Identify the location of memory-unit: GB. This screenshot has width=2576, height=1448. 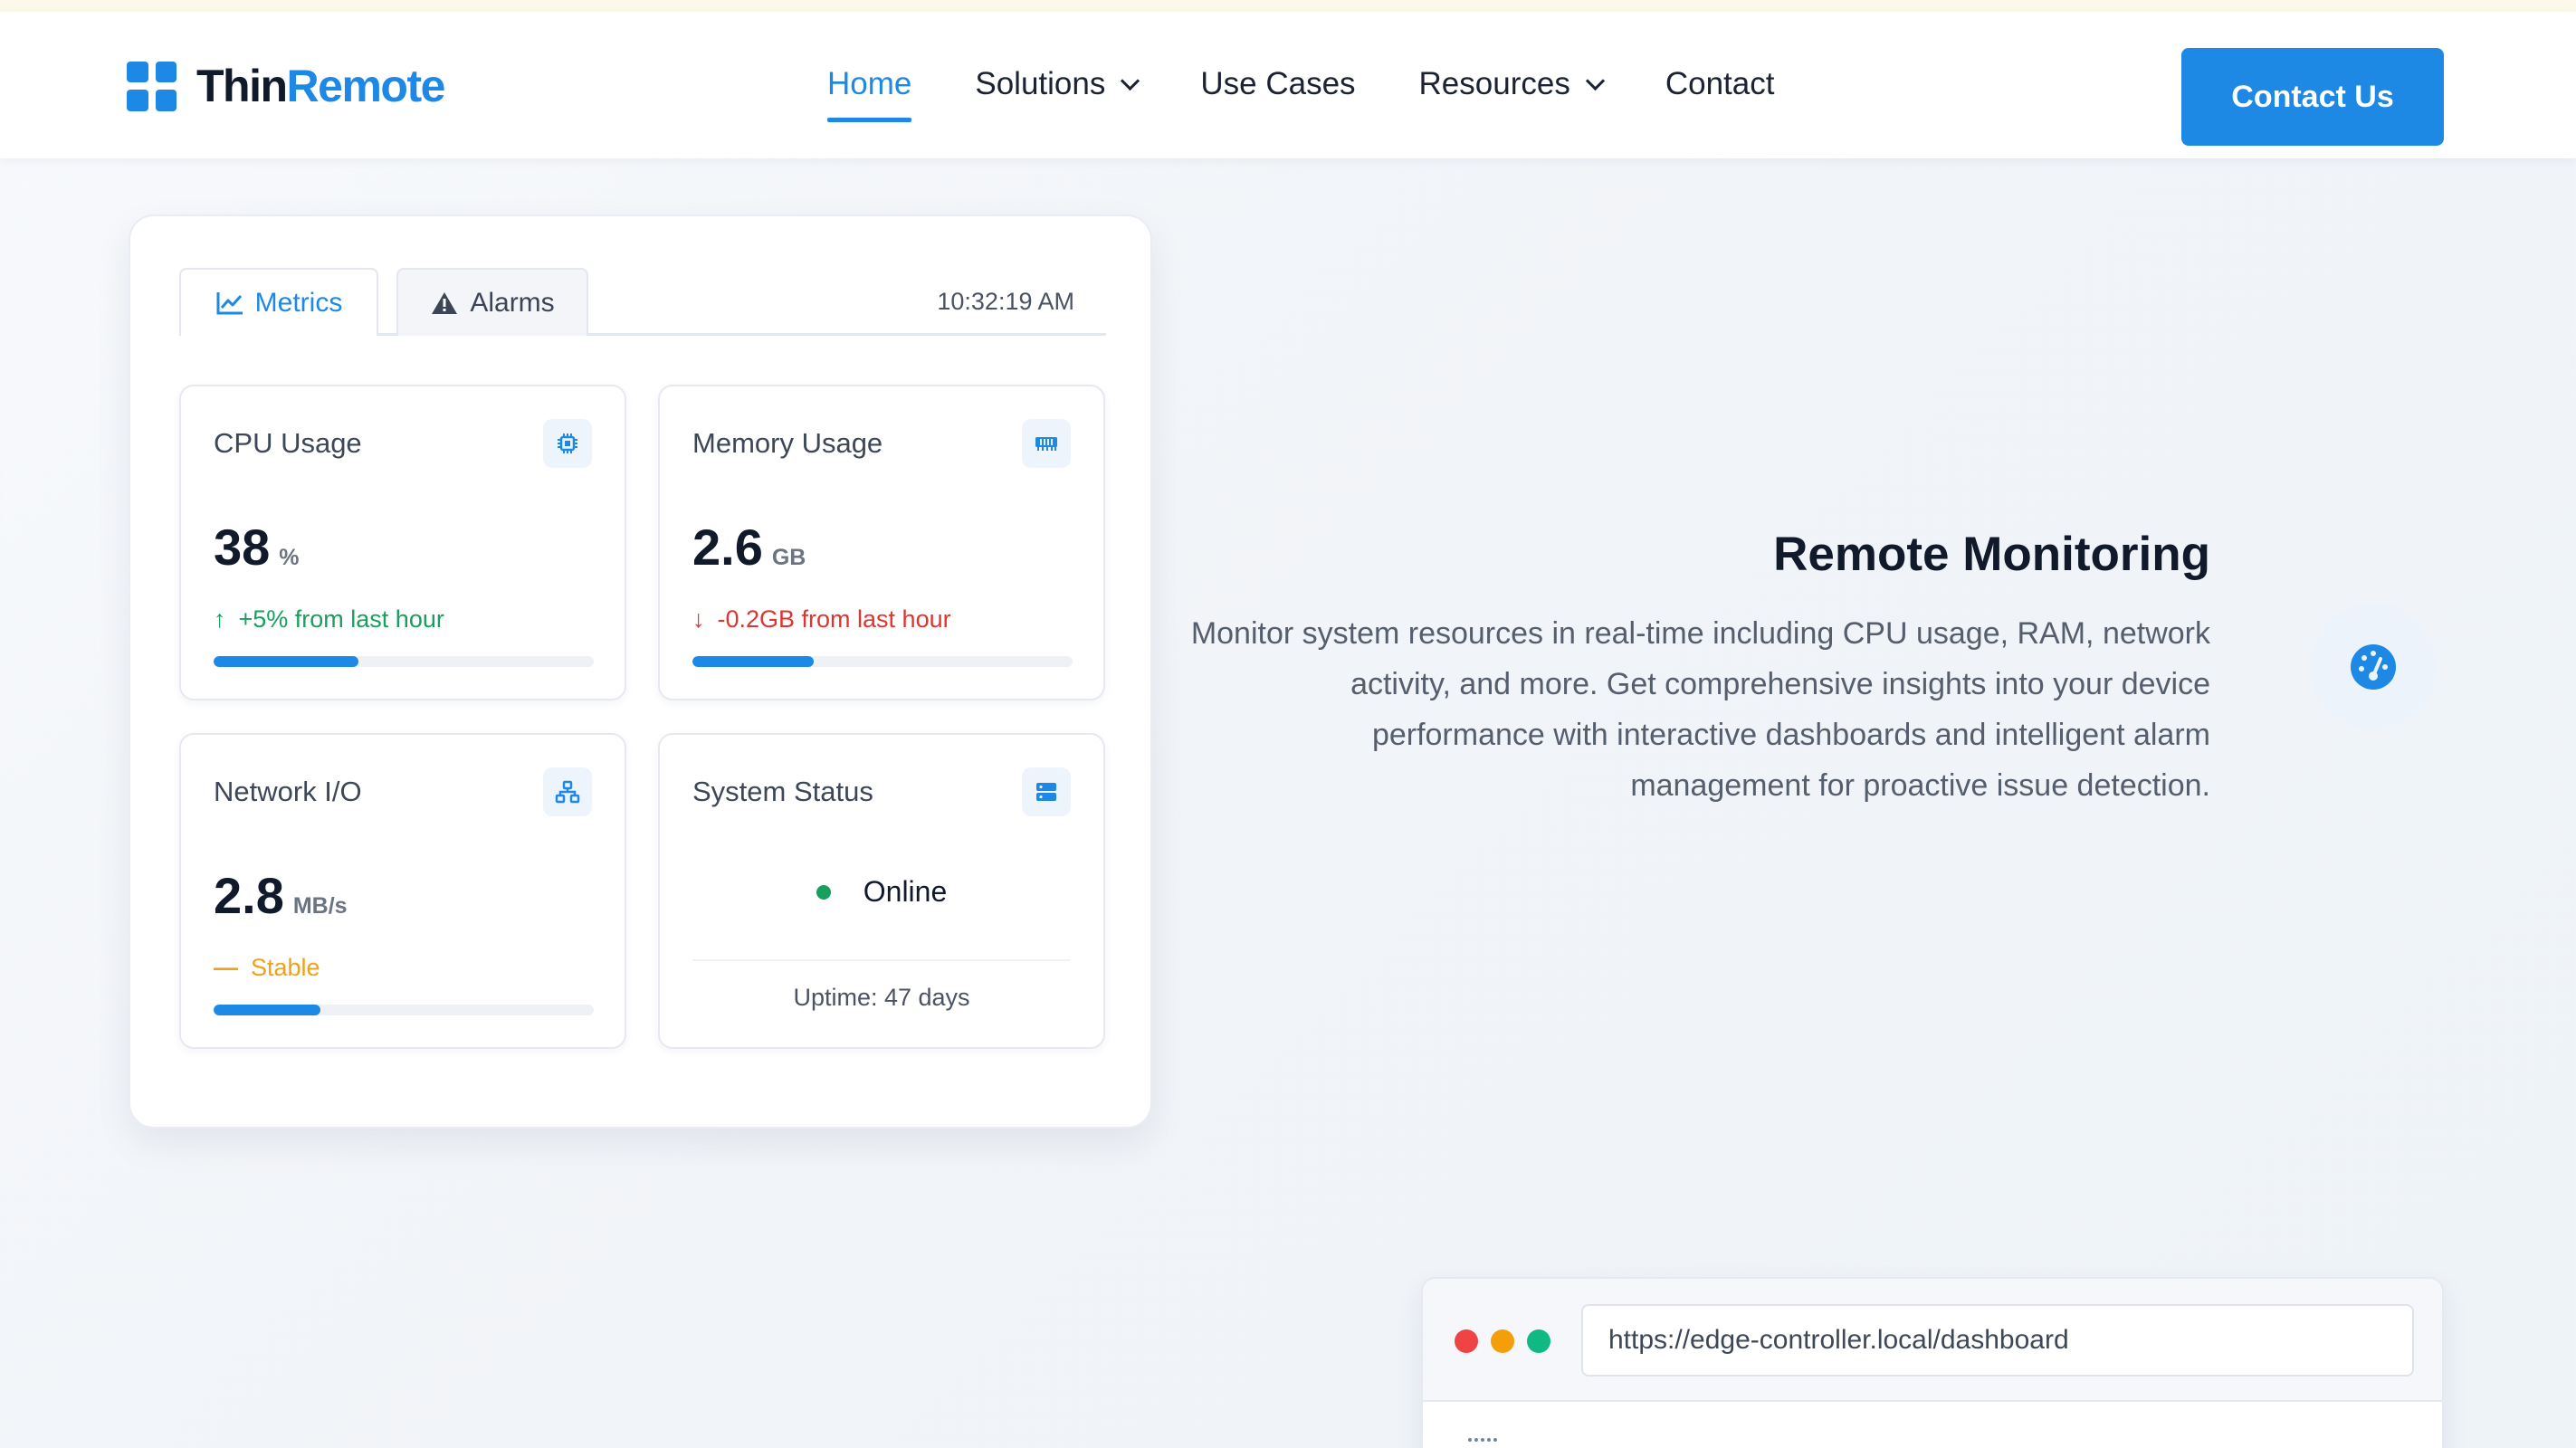
(789, 557).